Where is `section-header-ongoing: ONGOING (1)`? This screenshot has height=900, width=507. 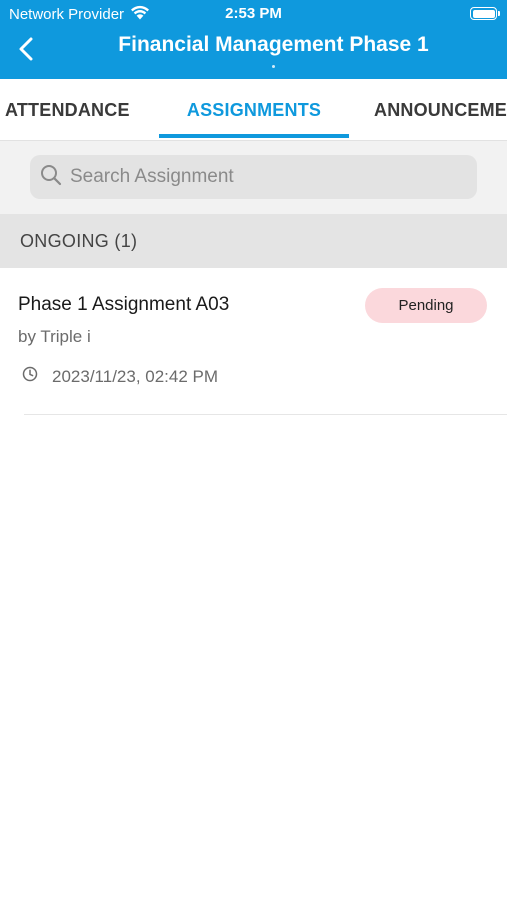
section-header-ongoing: ONGOING (1) is located at coordinates (253, 241).